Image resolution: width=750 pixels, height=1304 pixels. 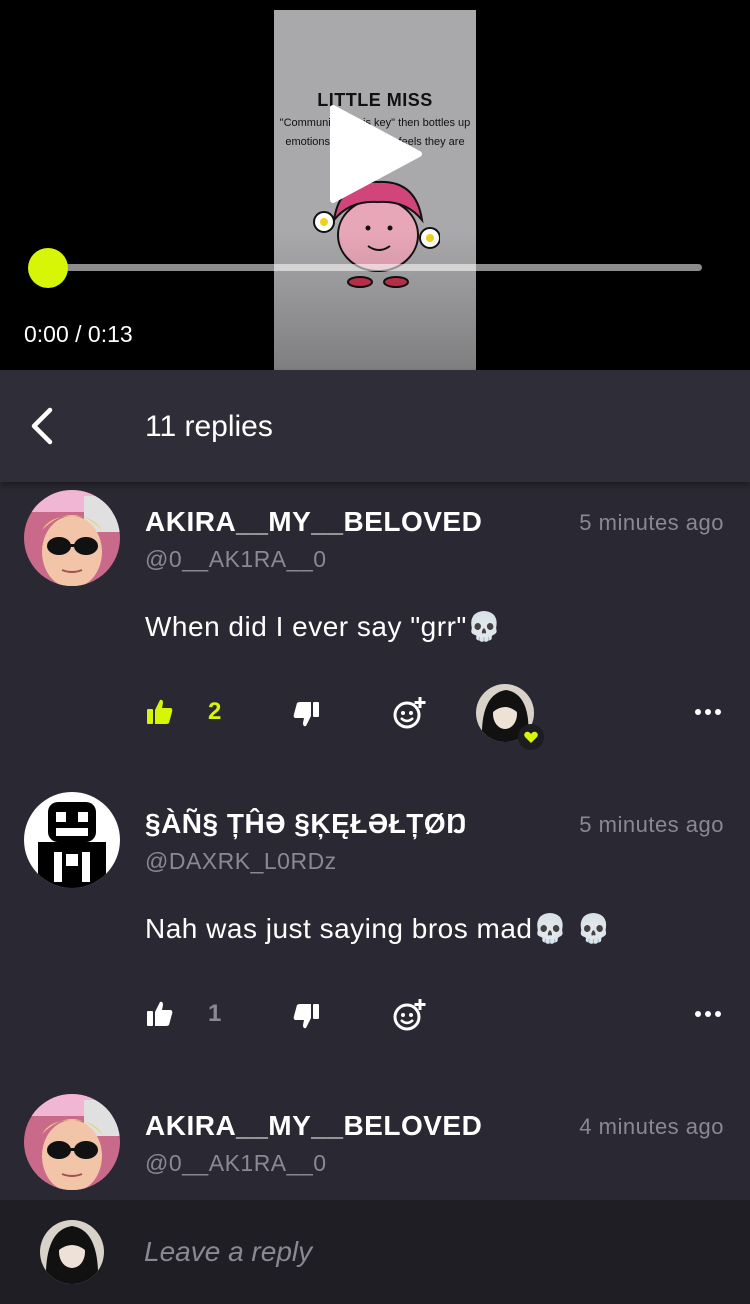 What do you see at coordinates (651, 1126) in the screenshot?
I see `comment-timestamp: 4 minutes ago` at bounding box center [651, 1126].